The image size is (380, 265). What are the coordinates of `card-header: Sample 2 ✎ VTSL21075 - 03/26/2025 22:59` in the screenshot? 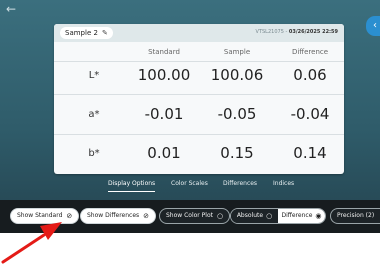 It's located at (199, 33).